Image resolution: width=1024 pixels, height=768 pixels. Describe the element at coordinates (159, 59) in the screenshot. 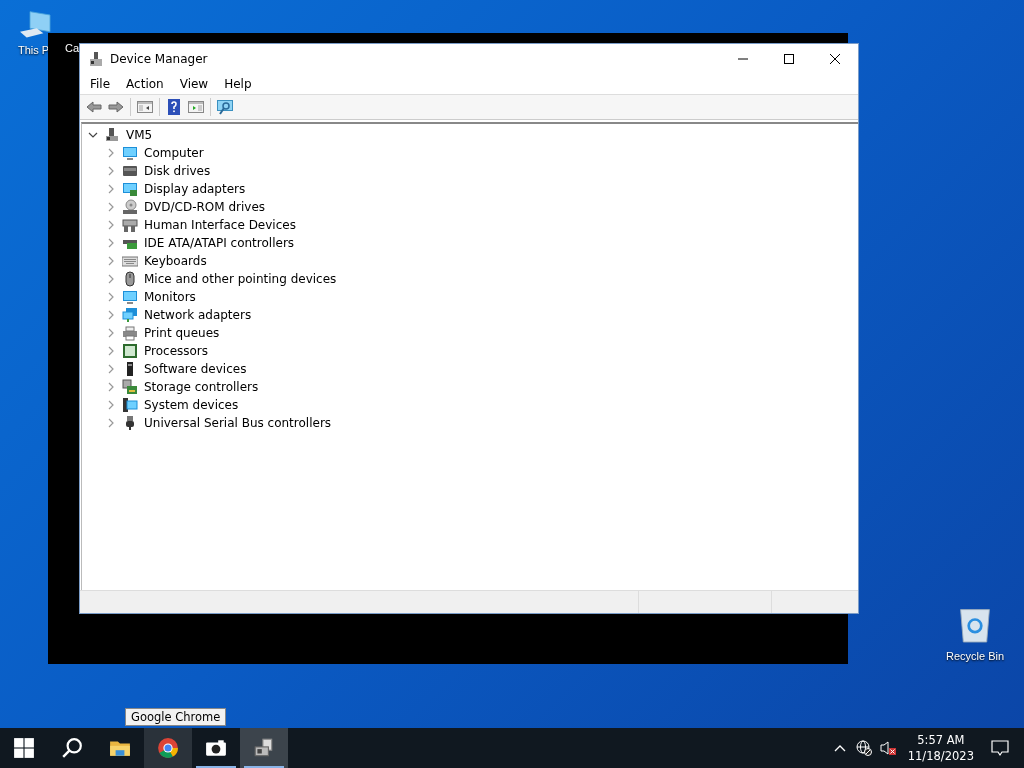

I see `window-title: Device Manager` at that location.